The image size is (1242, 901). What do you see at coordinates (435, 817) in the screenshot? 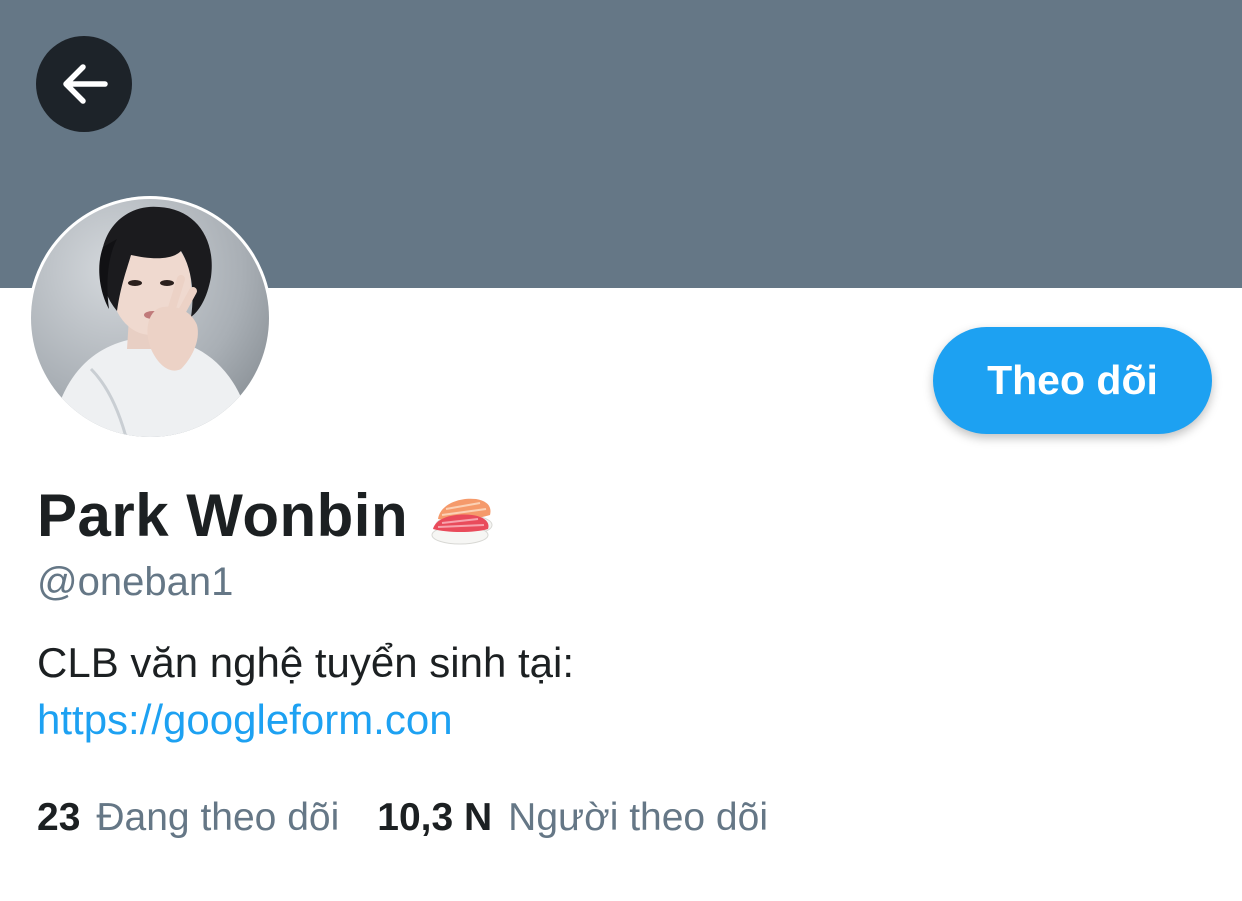
I see `followers-count: 10,3 N` at bounding box center [435, 817].